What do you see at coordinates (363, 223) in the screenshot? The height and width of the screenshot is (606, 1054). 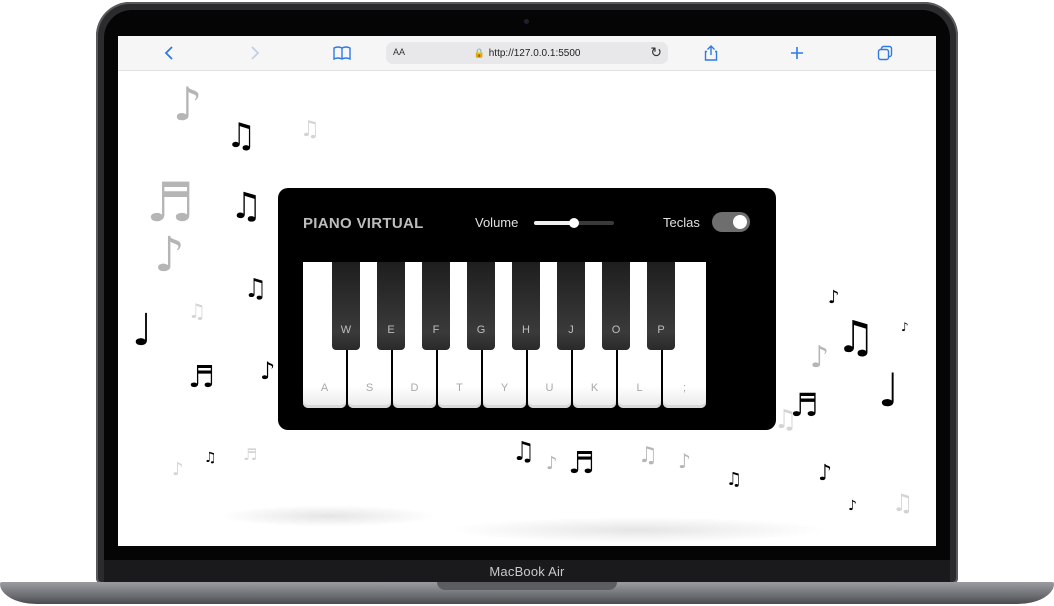 I see `piano-title: PIANO VIRTUAL` at bounding box center [363, 223].